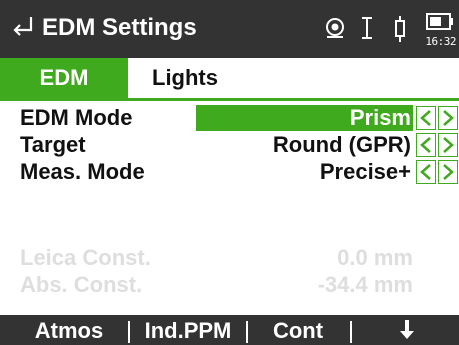 The image size is (459, 345). What do you see at coordinates (426, 118) in the screenshot?
I see `edm-mode-prev-arrow-icon` at bounding box center [426, 118].